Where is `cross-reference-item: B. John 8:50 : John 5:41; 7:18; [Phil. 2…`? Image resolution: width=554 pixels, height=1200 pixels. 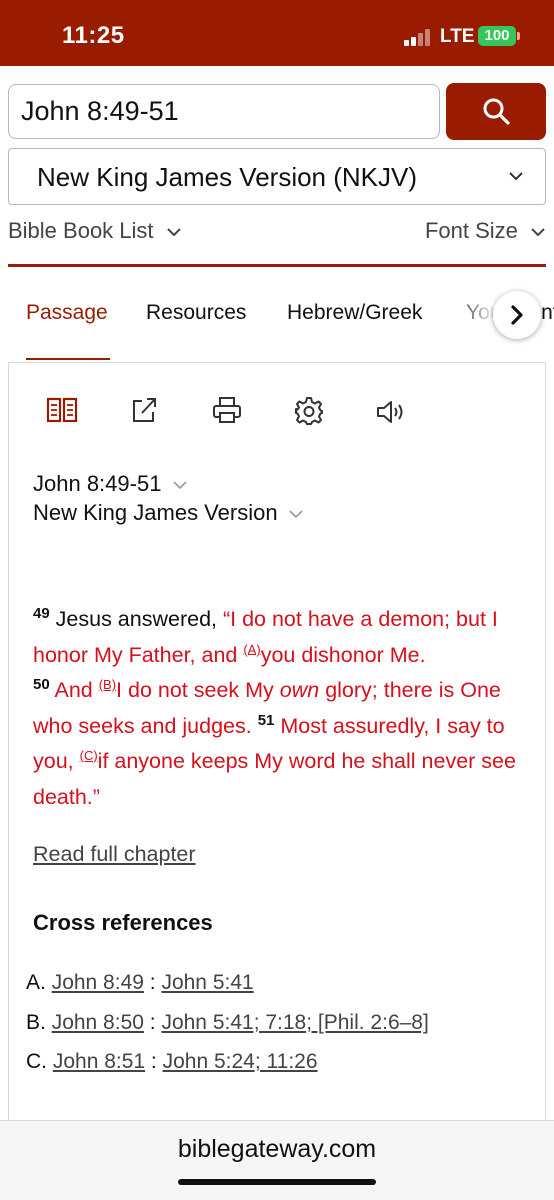 cross-reference-item: B. John 8:50 : John 5:41; 7:18; [Phil. 2… is located at coordinates (227, 1023).